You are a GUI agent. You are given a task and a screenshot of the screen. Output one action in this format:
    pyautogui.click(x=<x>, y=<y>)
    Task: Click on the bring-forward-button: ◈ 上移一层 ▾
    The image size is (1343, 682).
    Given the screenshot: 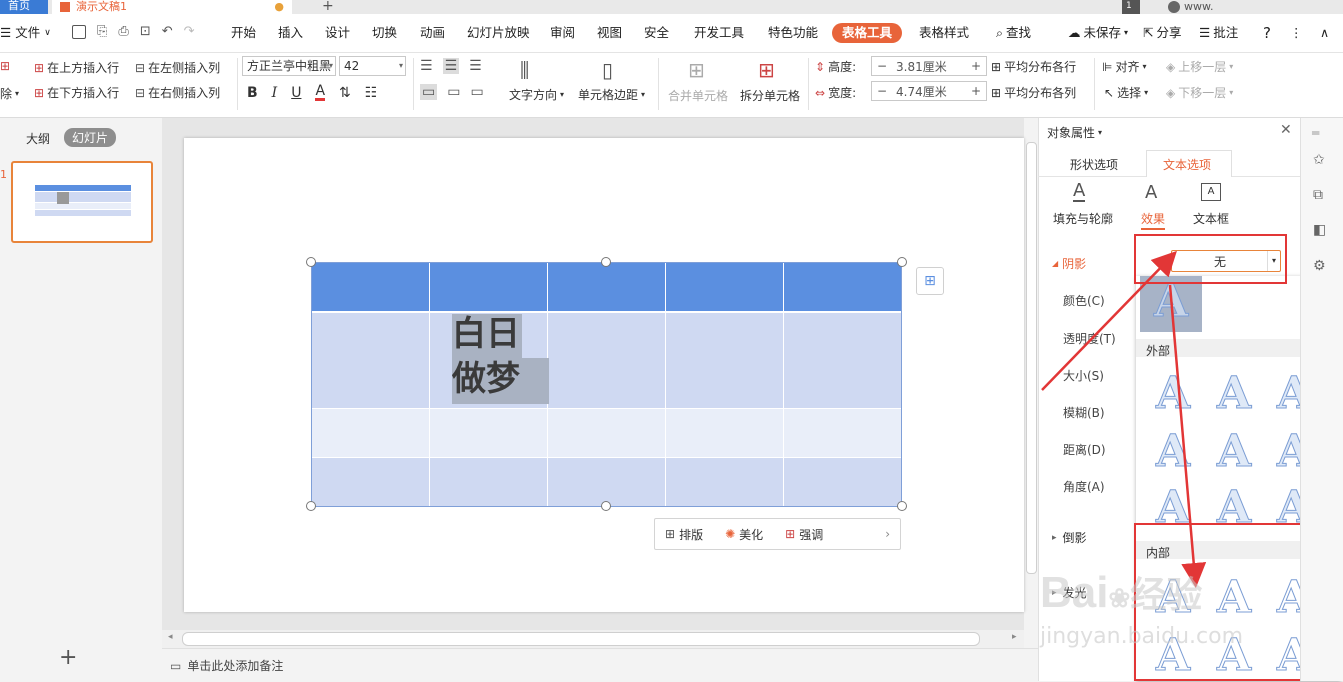 What is the action you would take?
    pyautogui.click(x=1199, y=66)
    